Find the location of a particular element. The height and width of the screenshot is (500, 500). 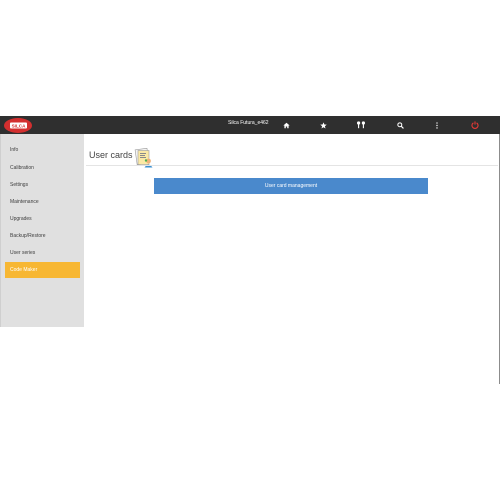

sidebar-item-label: Code Maker is located at coordinates (24, 270).